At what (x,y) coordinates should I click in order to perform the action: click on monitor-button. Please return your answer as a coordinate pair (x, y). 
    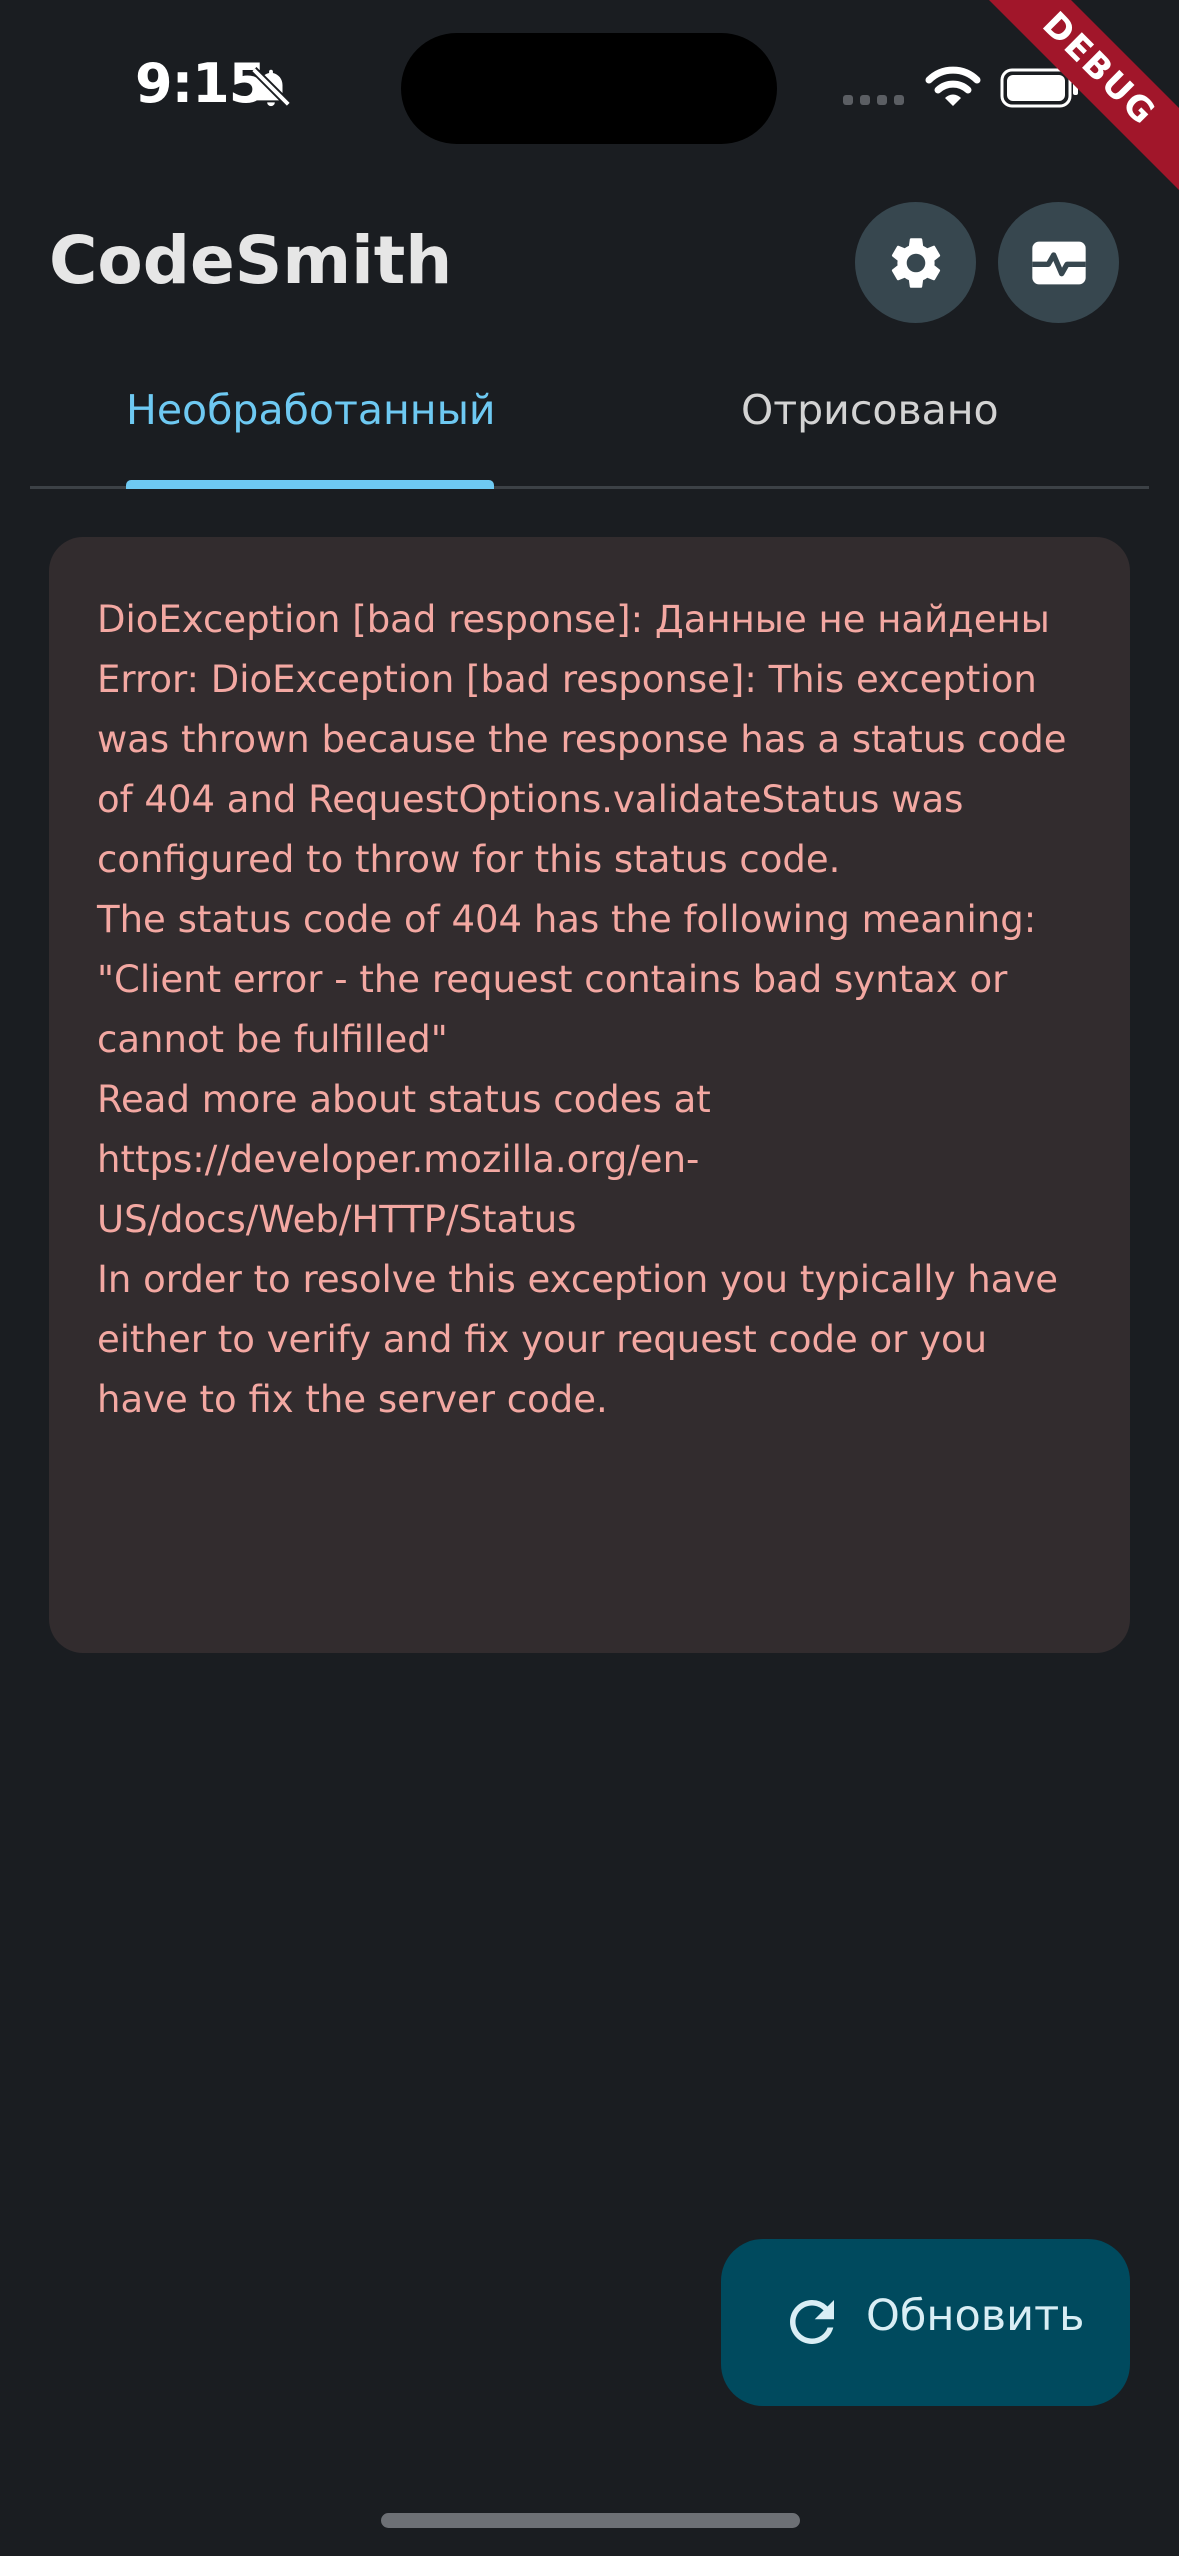
    Looking at the image, I should click on (1058, 262).